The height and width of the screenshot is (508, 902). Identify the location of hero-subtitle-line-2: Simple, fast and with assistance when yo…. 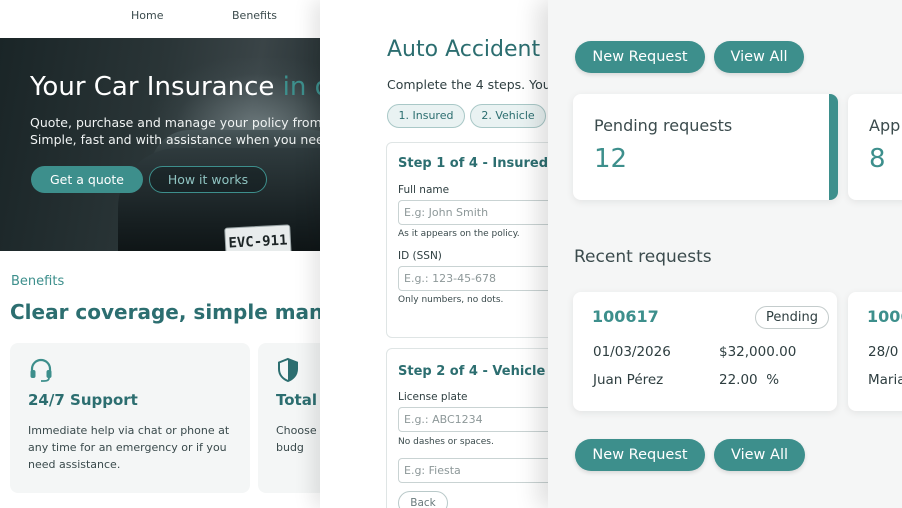
(185, 139).